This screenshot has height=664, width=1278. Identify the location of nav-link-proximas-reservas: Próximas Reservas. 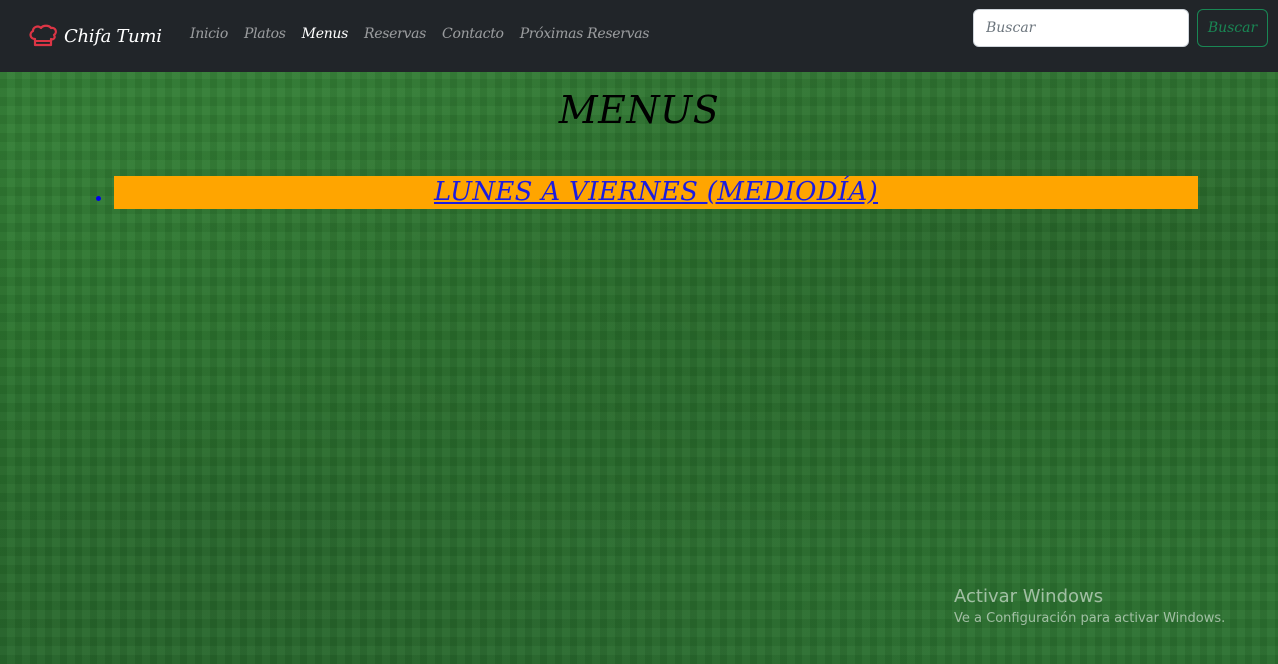
(585, 34).